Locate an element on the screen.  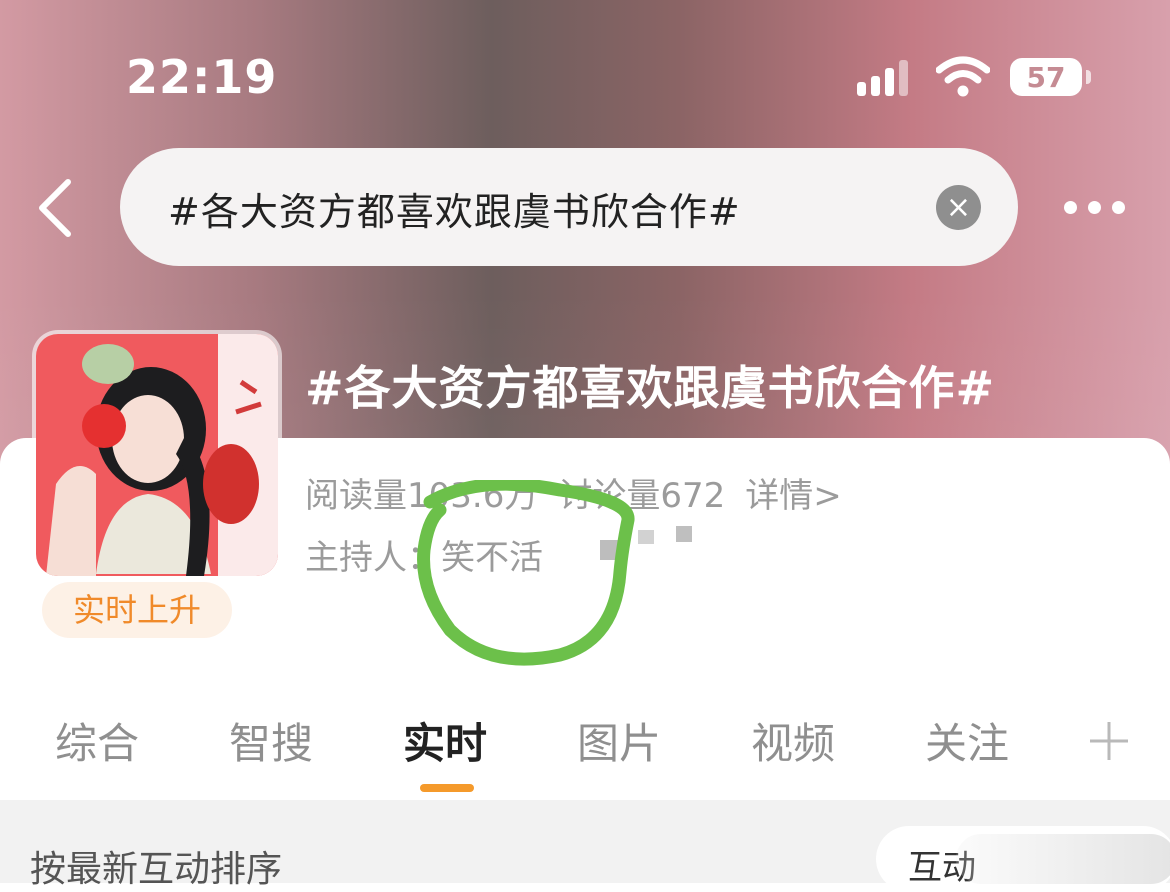
tab-comprehensive: 综合 is located at coordinates (97, 740).